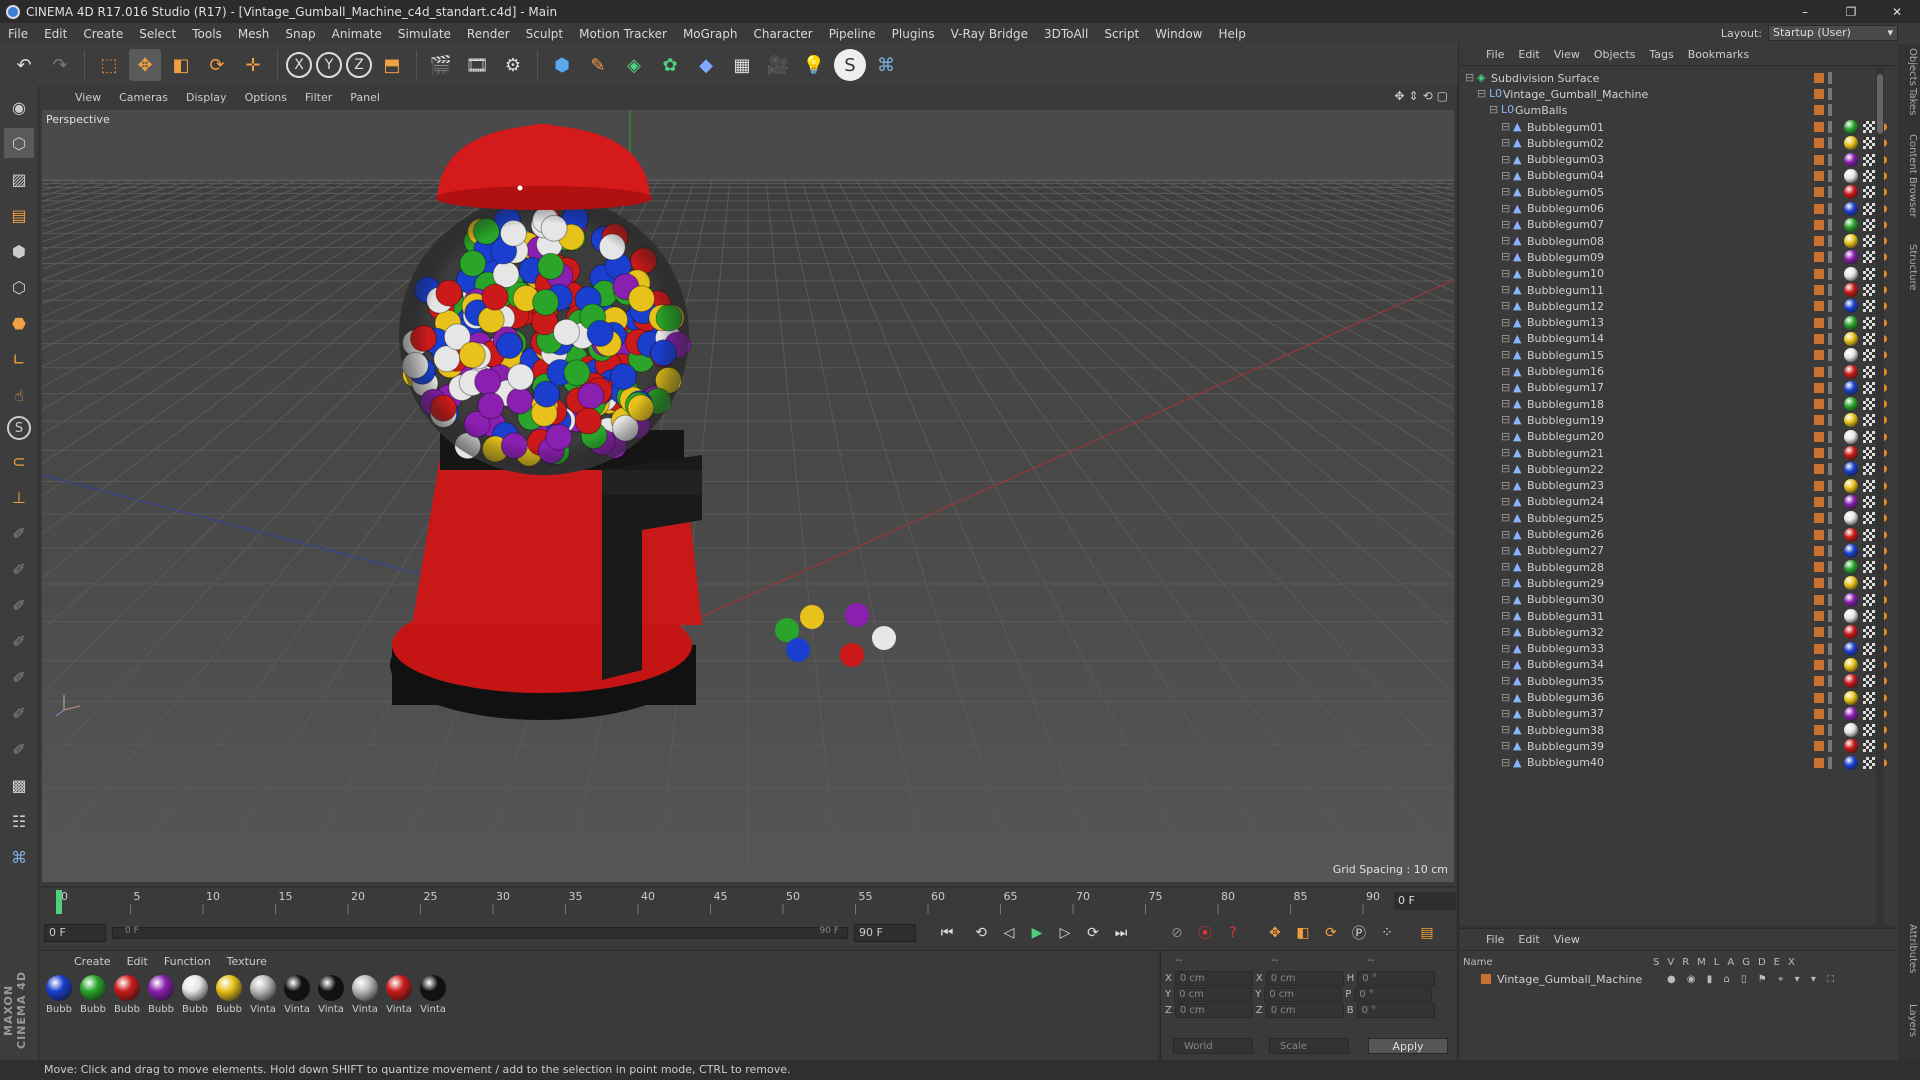 The image size is (1920, 1080). I want to click on spline-pen-icon: ✎, so click(598, 65).